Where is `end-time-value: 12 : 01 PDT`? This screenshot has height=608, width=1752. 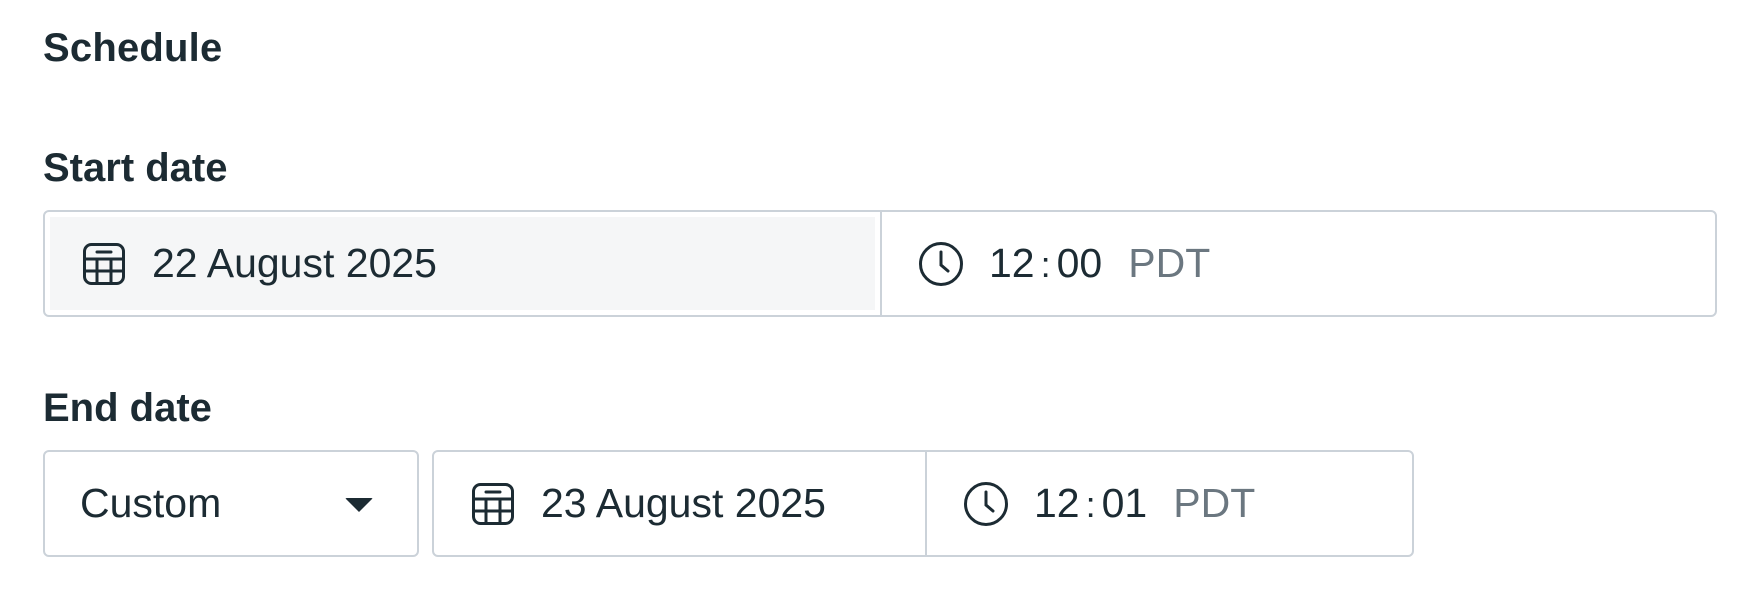
end-time-value: 12 : 01 PDT is located at coordinates (1144, 503).